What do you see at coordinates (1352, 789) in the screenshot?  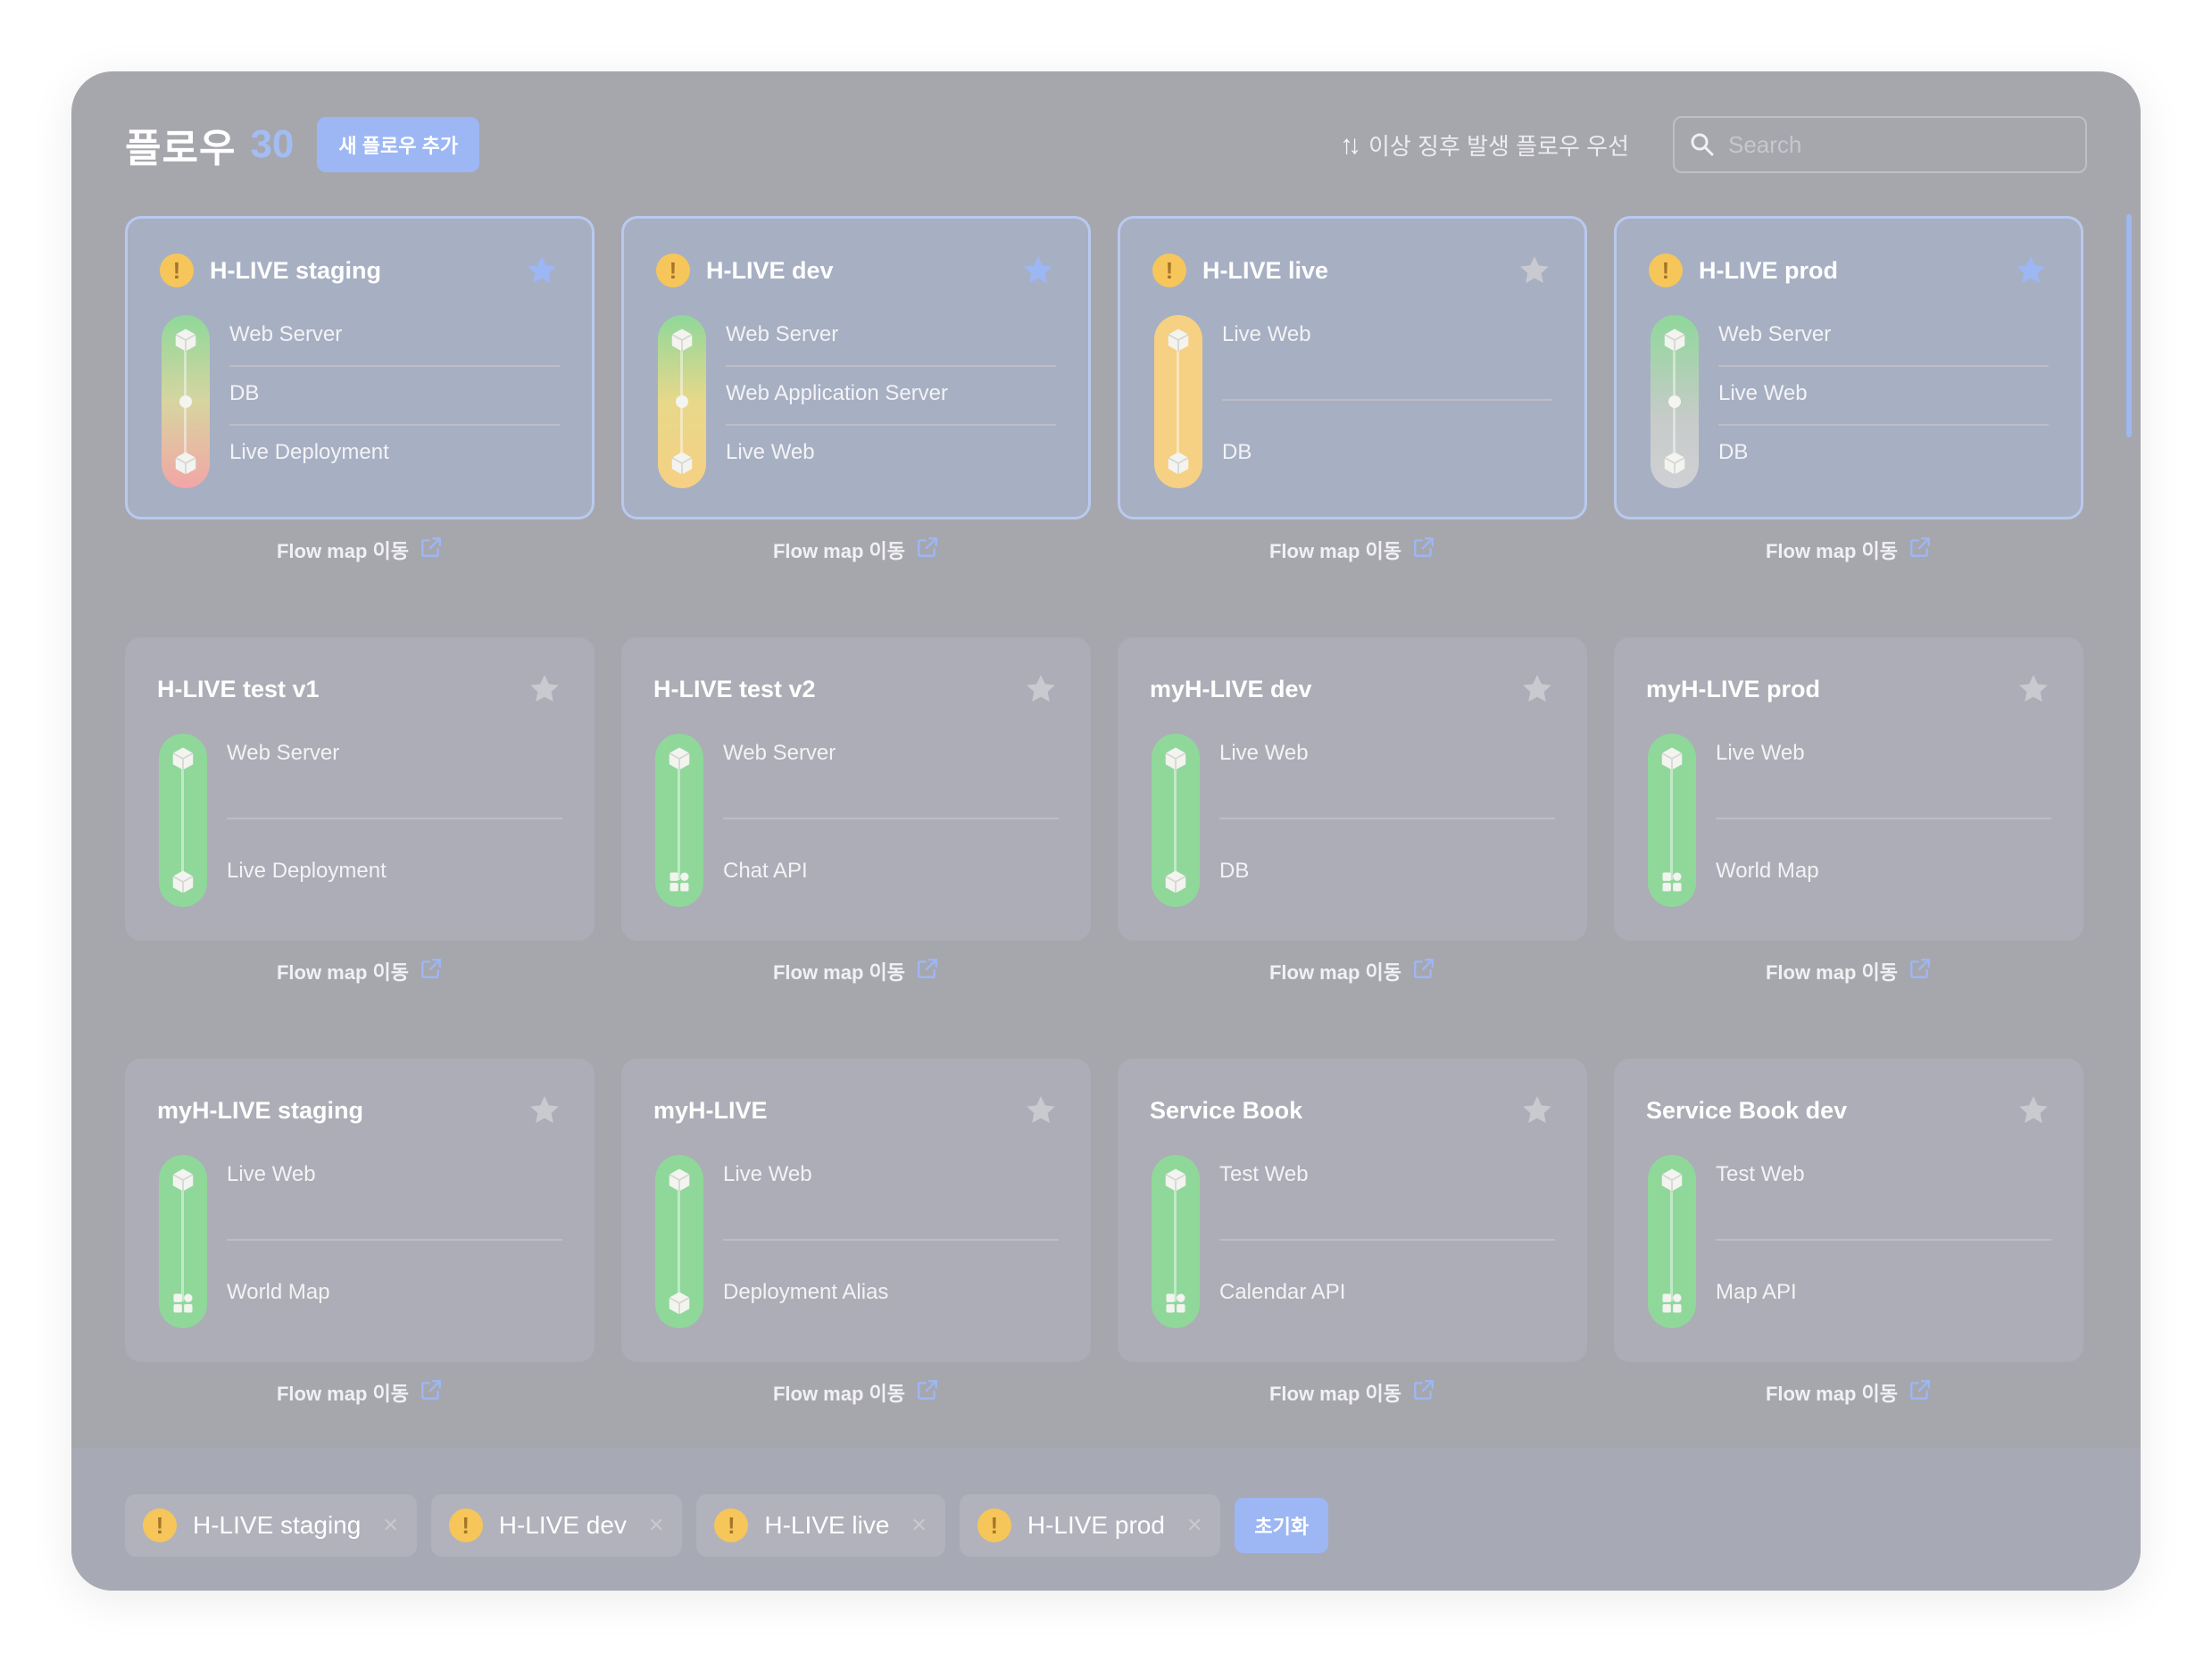 I see `flow-card: myH-LIVE dev Live Web DB` at bounding box center [1352, 789].